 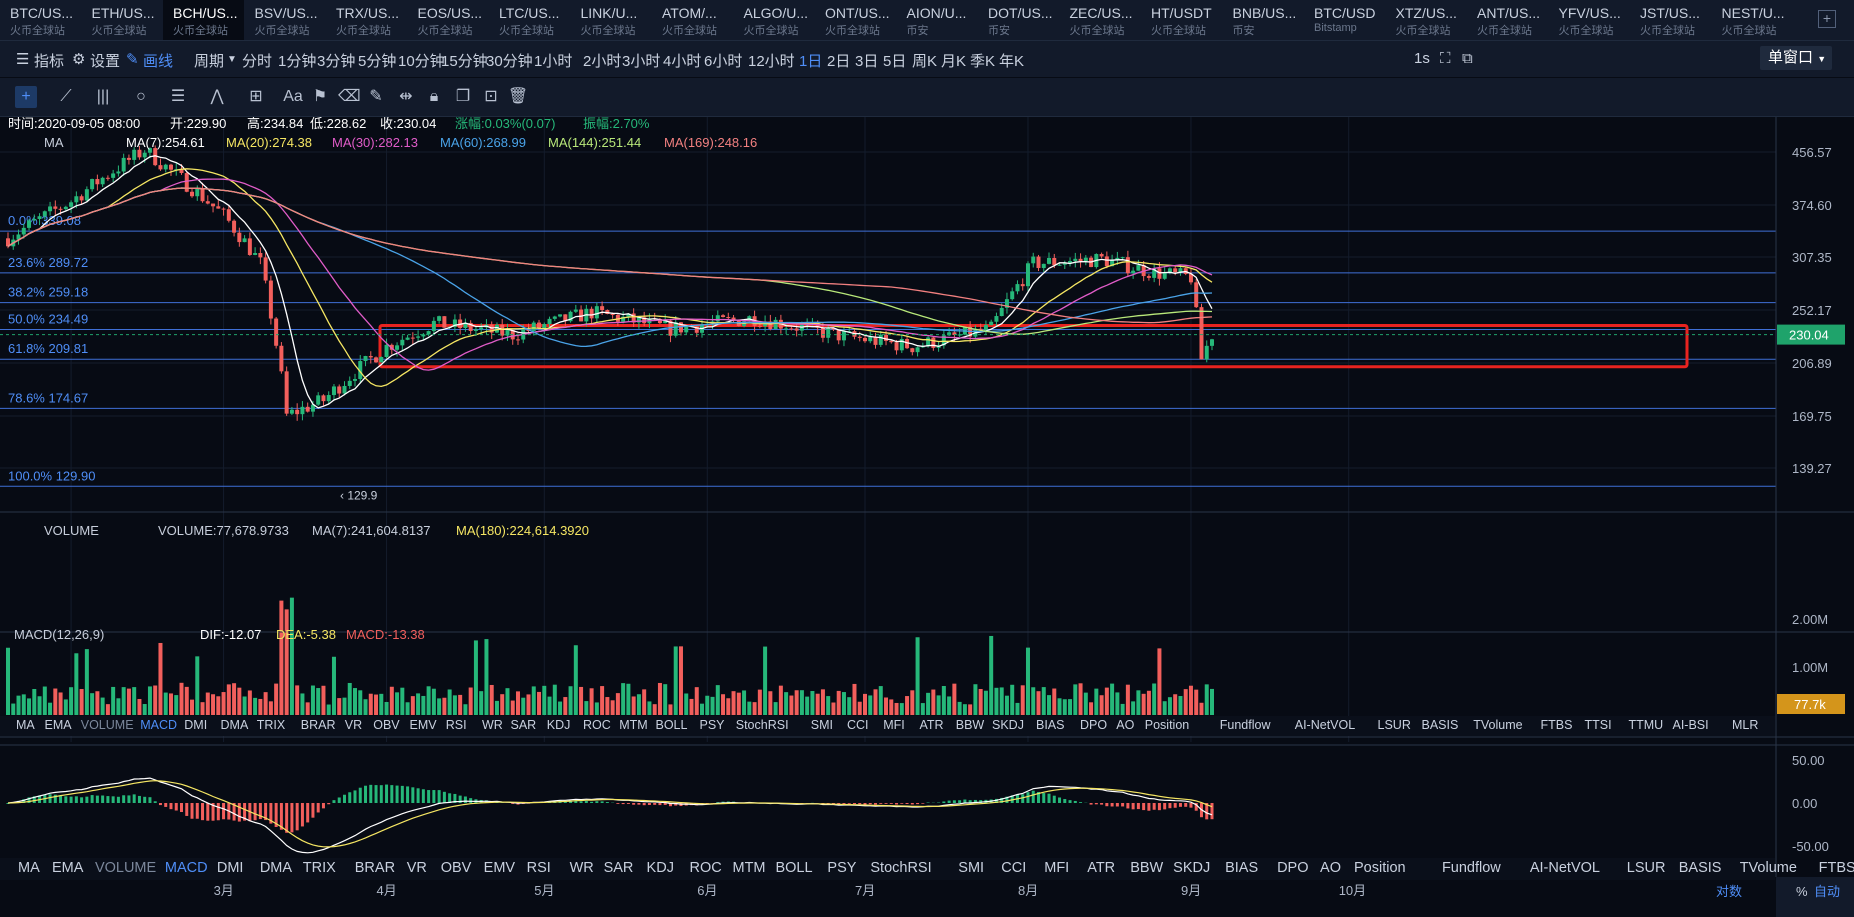 What do you see at coordinates (353, 725) in the screenshot?
I see `indicator-option: VR` at bounding box center [353, 725].